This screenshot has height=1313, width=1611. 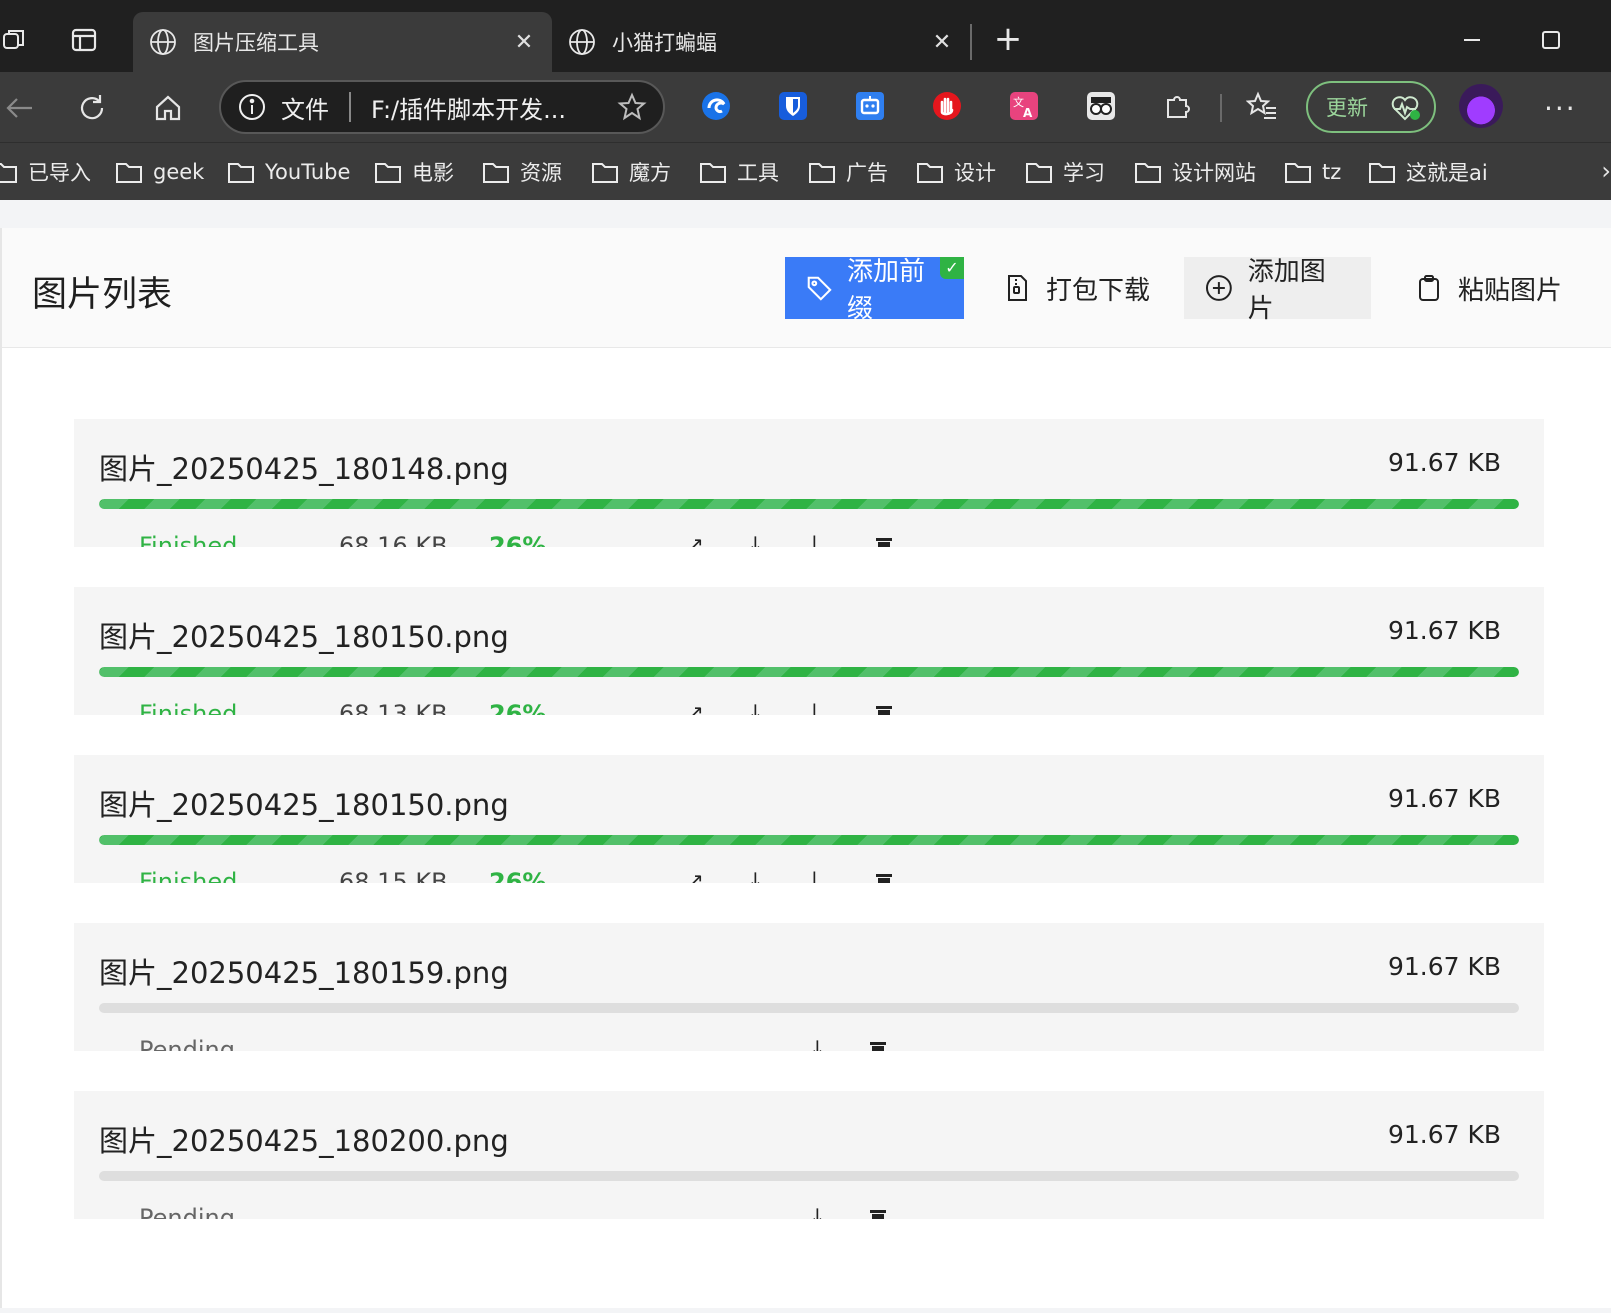 What do you see at coordinates (1472, 40) in the screenshot?
I see `minimize-icon` at bounding box center [1472, 40].